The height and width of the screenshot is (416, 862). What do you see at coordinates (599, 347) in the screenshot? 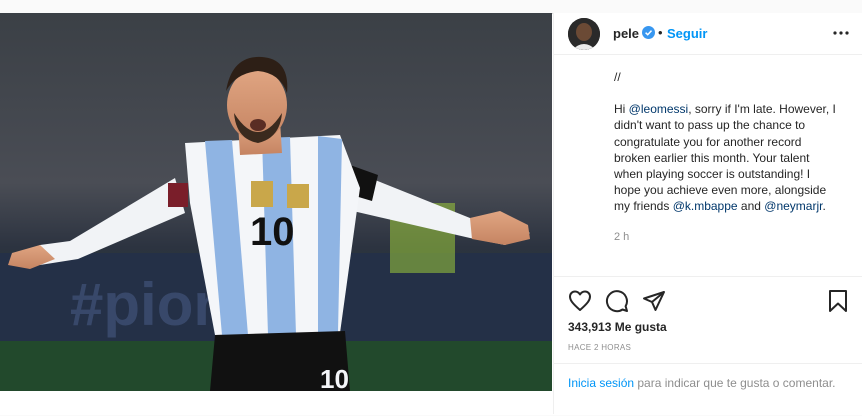
I see `post-date: HACE 2 HORAS` at bounding box center [599, 347].